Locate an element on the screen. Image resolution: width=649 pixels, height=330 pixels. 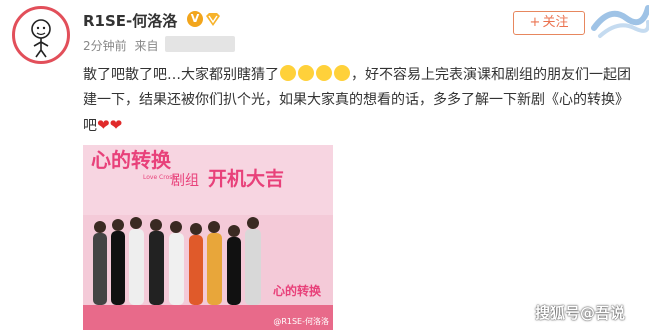
banner-headline: 开机大吉 is located at coordinates (246, 178).